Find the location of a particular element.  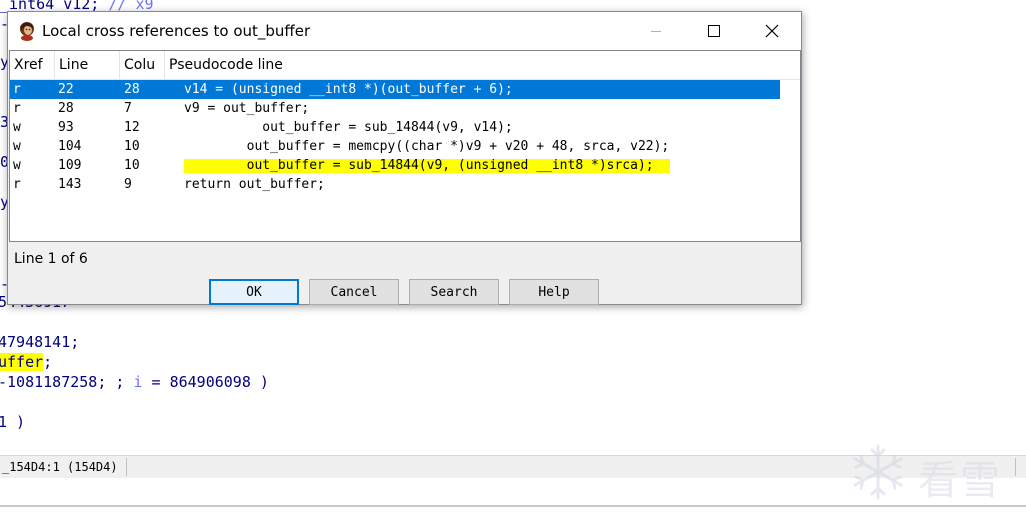

column-header-column: Colu is located at coordinates (142, 65).